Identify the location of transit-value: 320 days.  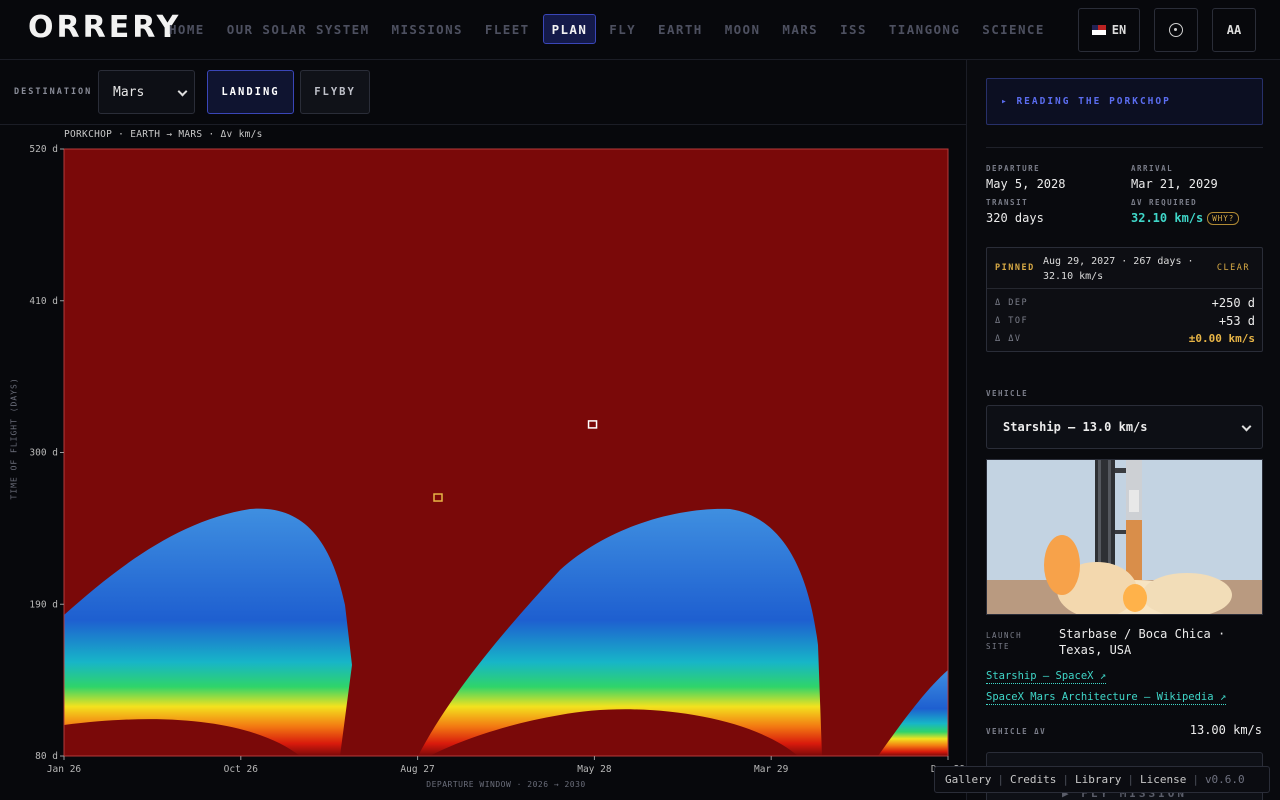
(1015, 218).